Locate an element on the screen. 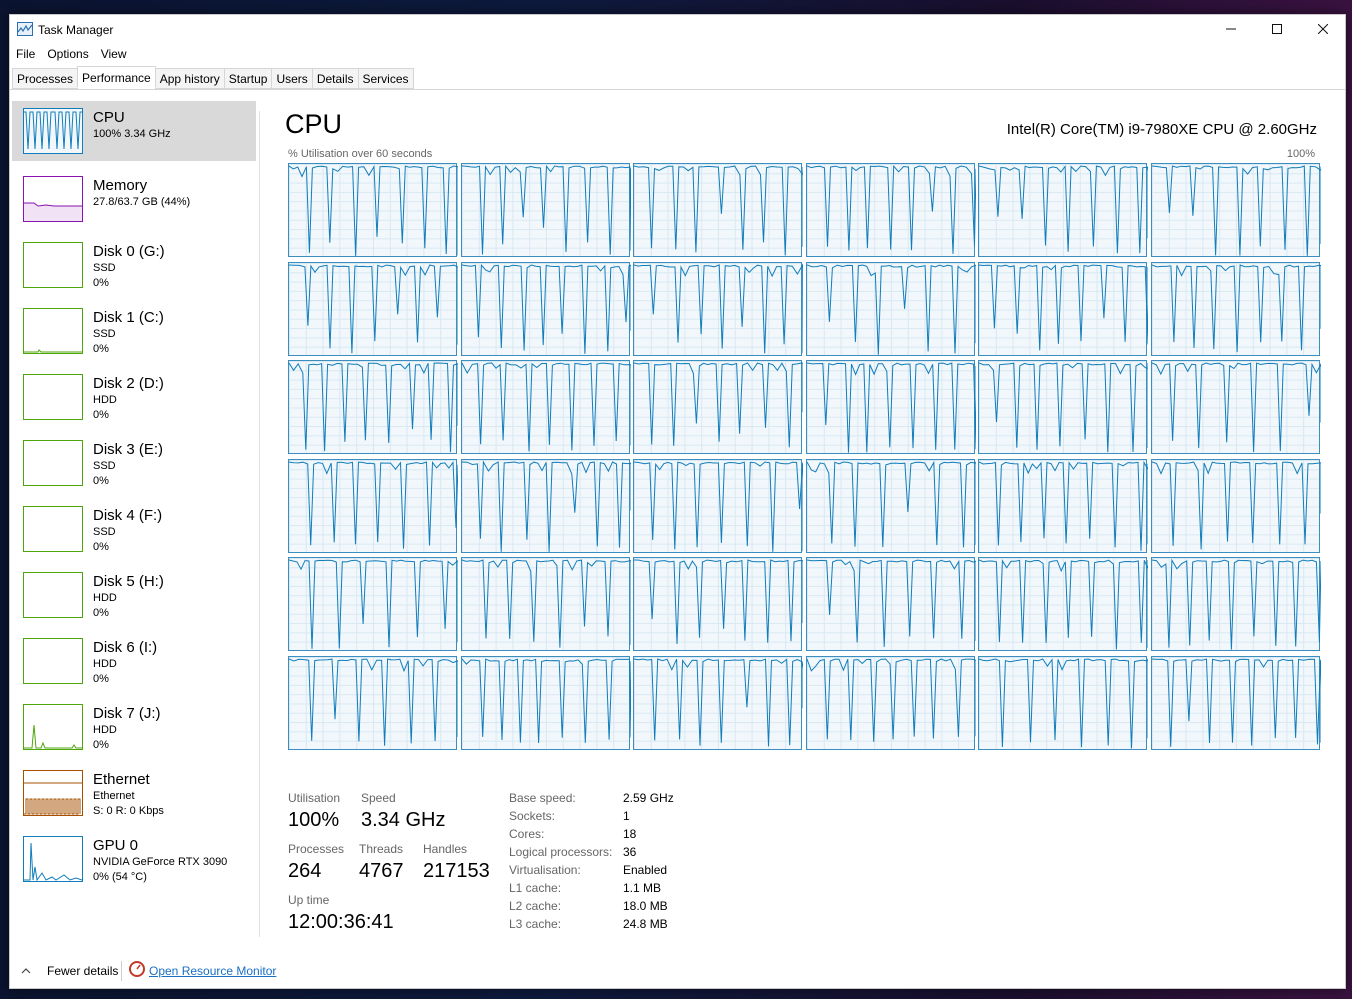  sidebar-item-gpu-0: GPU 0 NVIDIA GeForce RTX 3090 0% (54 °C) is located at coordinates (134, 859).